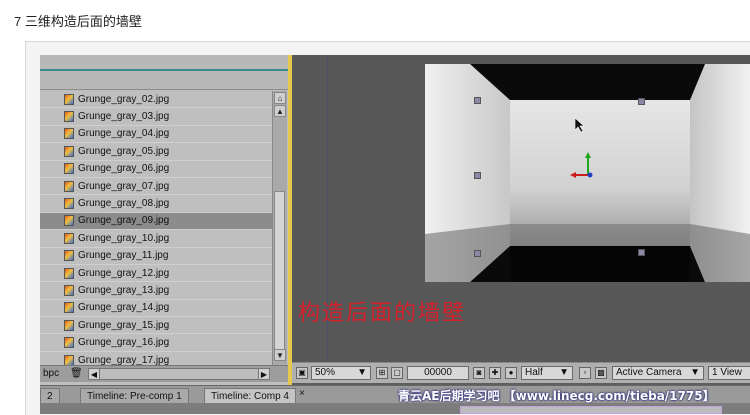 The height and width of the screenshot is (415, 750). I want to click on close-icon: ×, so click(302, 393).